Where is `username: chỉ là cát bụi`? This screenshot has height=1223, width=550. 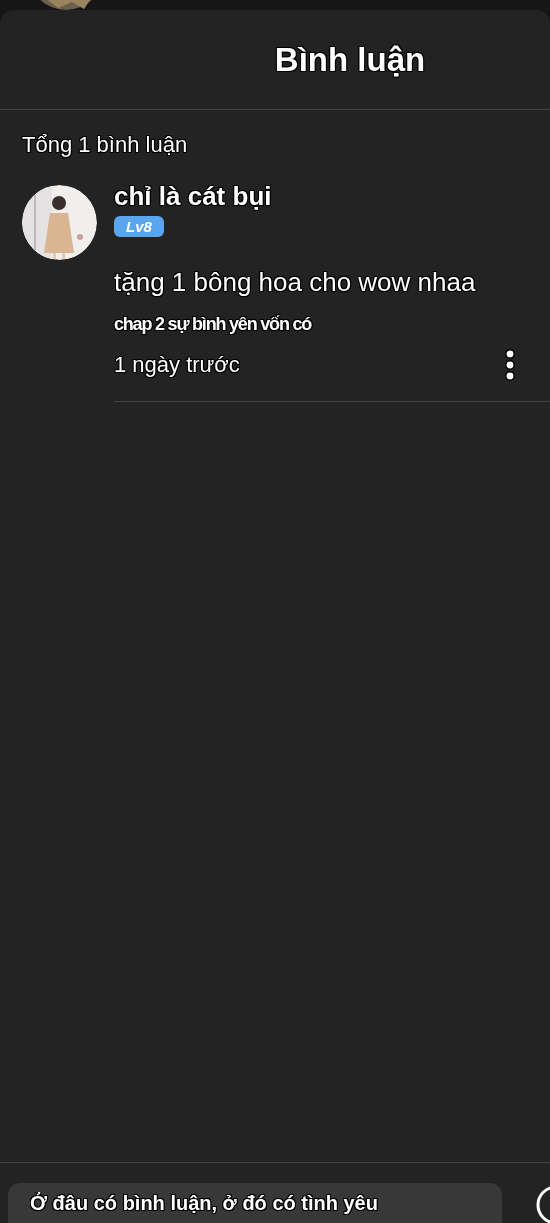
username: chỉ là cát bụi is located at coordinates (193, 196).